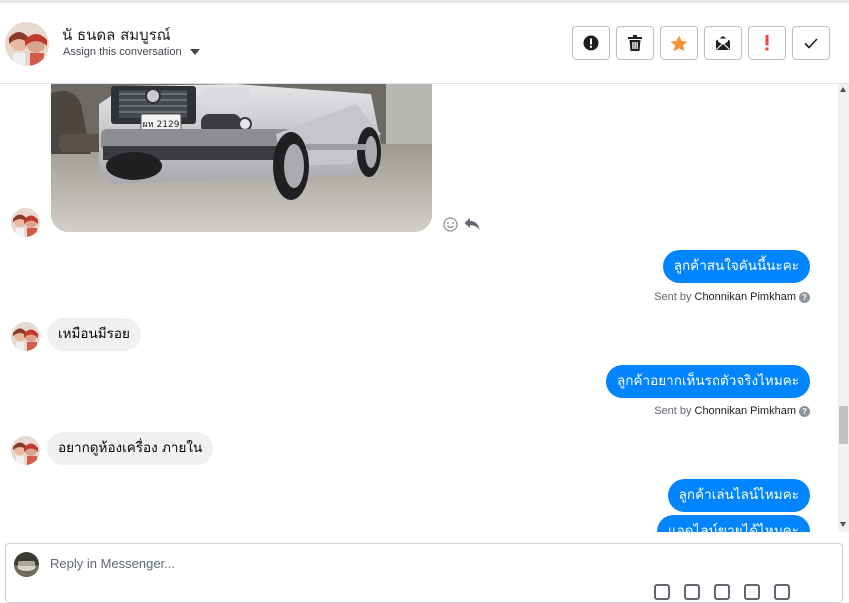 This screenshot has width=849, height=603. I want to click on caret-down-icon, so click(194, 52).